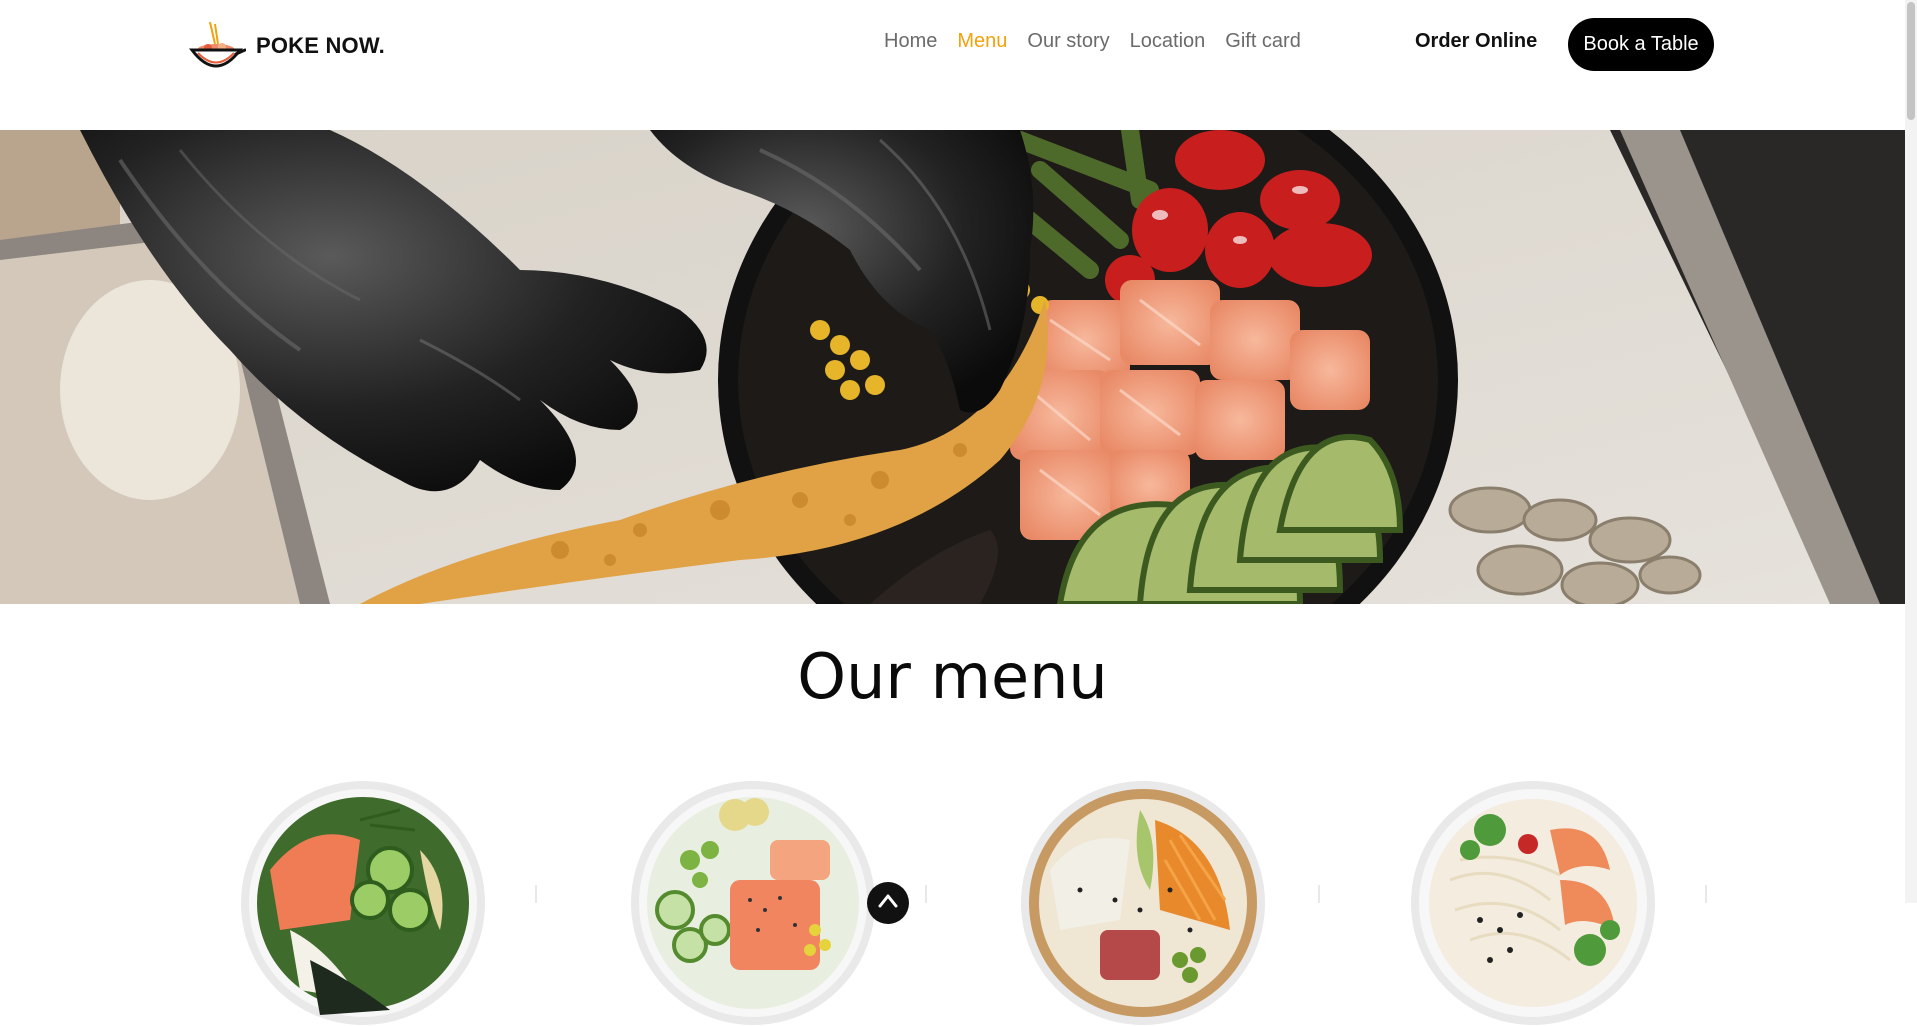 This screenshot has width=1917, height=1026. What do you see at coordinates (910, 41) in the screenshot?
I see `nav-home: Home` at bounding box center [910, 41].